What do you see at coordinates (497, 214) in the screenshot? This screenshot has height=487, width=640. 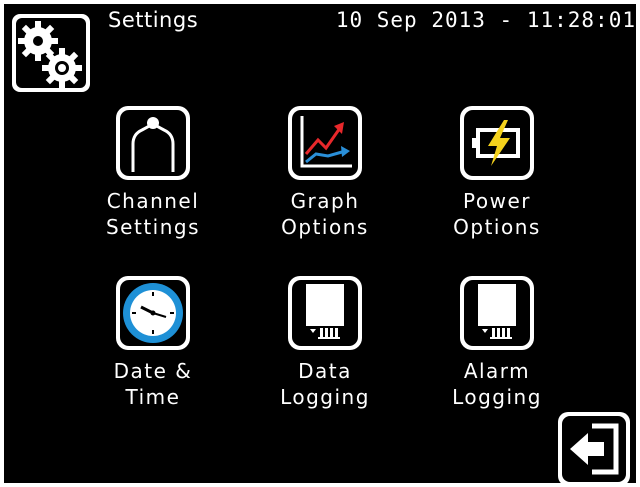 I see `power-options-label: Power Options` at bounding box center [497, 214].